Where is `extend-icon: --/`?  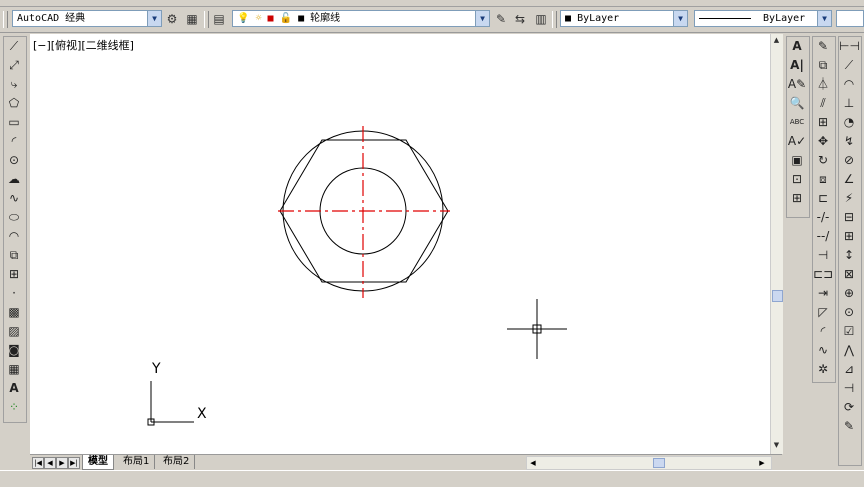 extend-icon: --/ is located at coordinates (823, 236).